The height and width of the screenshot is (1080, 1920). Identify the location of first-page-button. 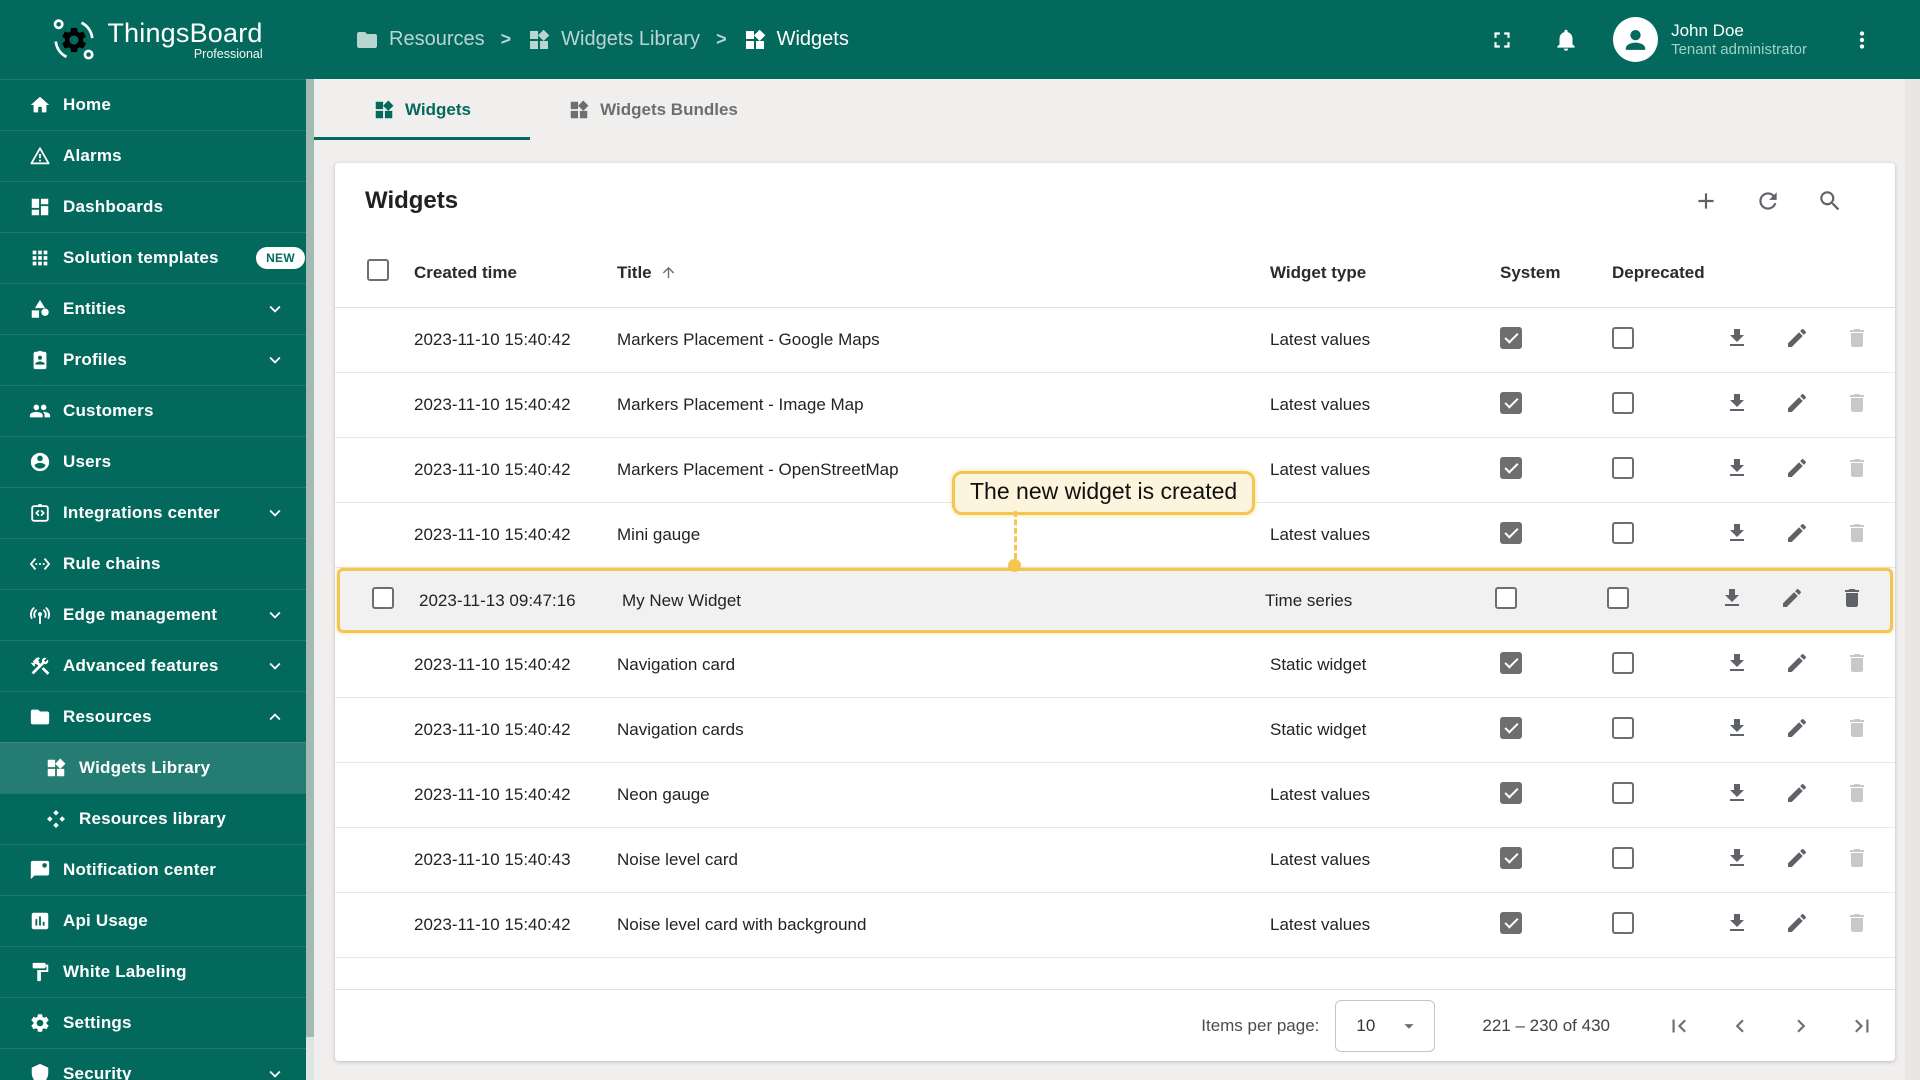
(1679, 1026).